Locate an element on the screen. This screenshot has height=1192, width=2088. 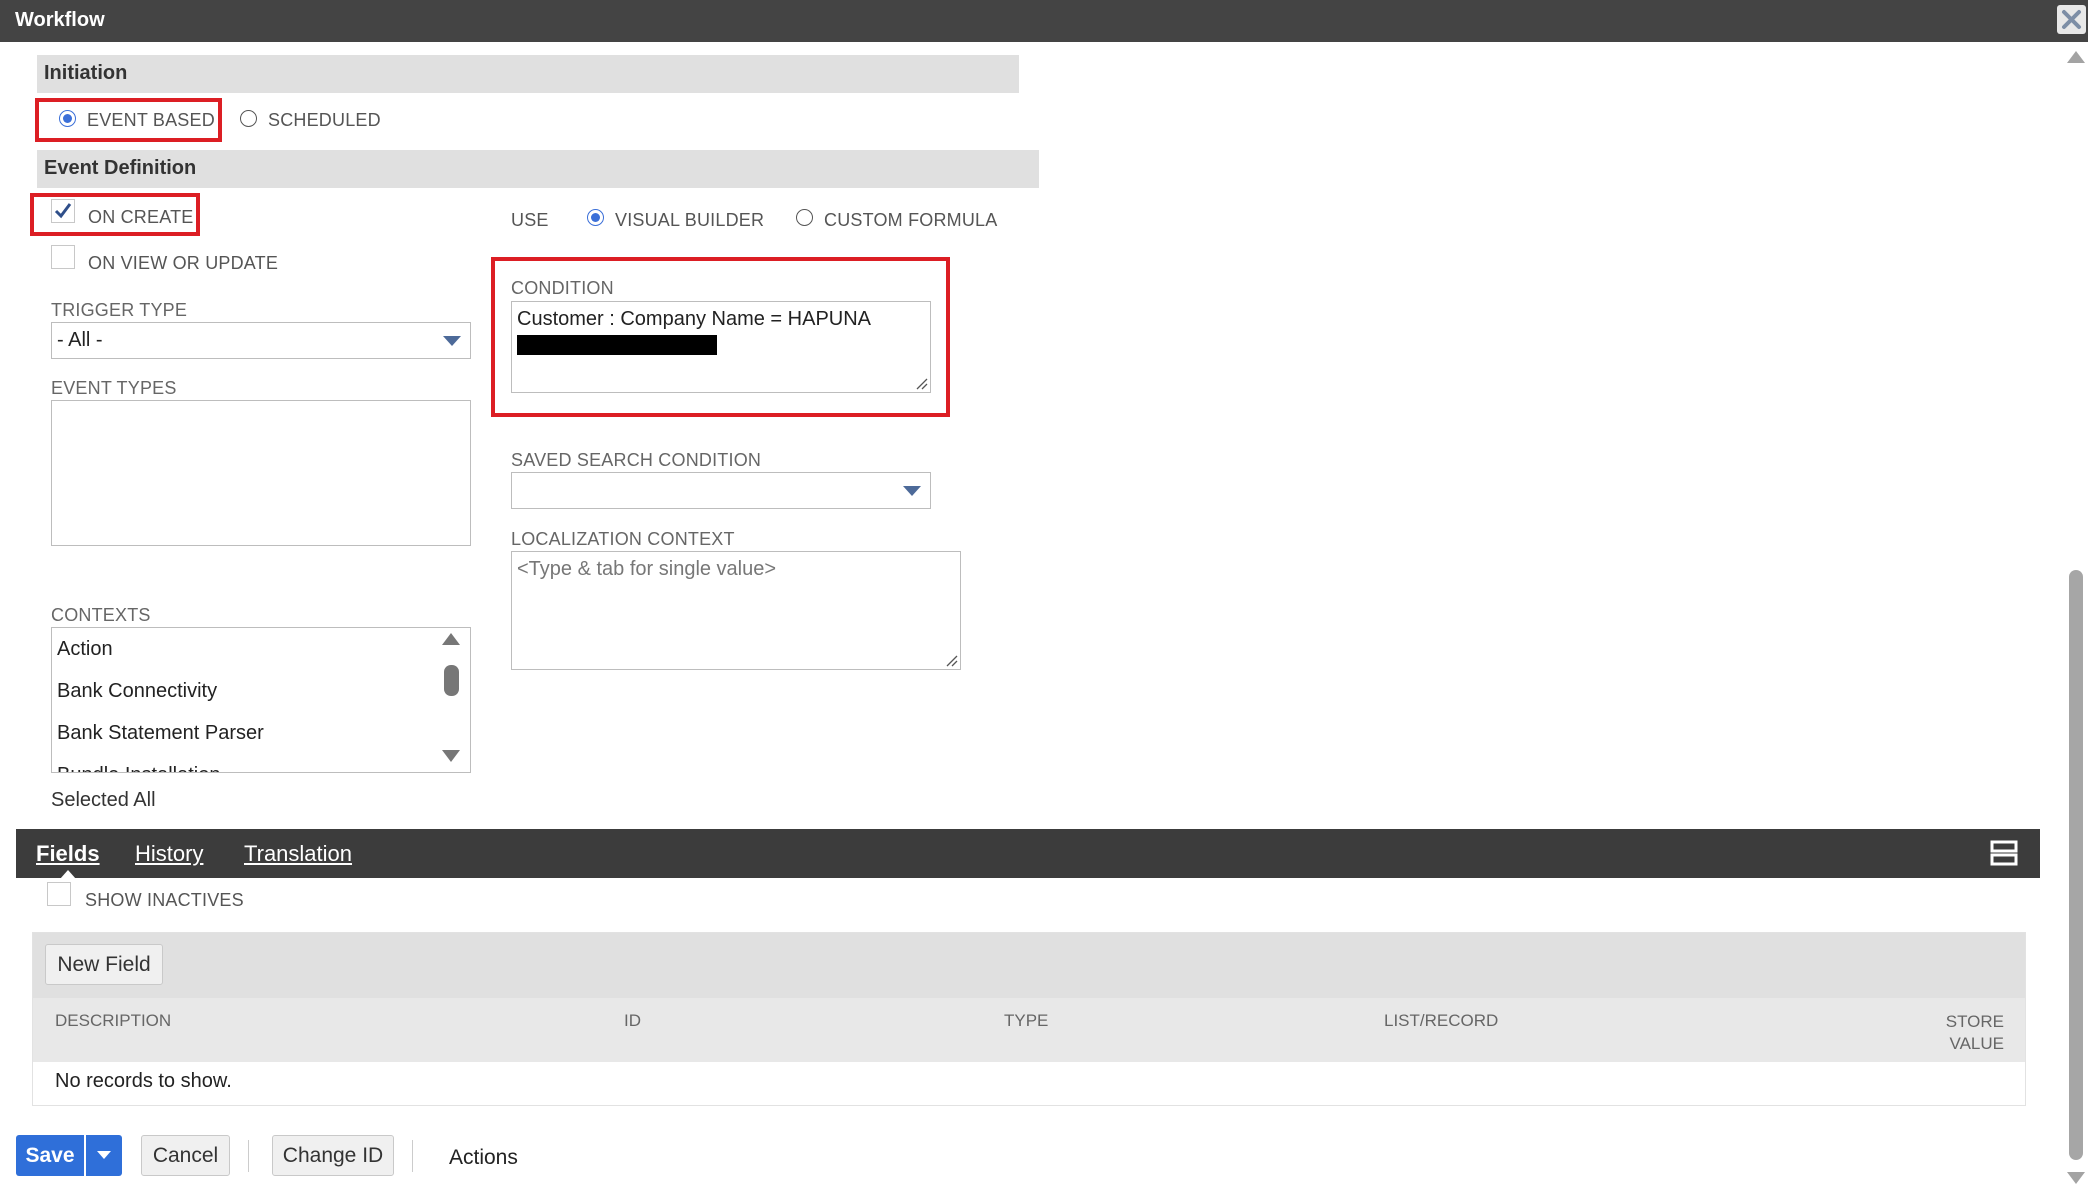
on-create-label: ON CREATE is located at coordinates (141, 217).